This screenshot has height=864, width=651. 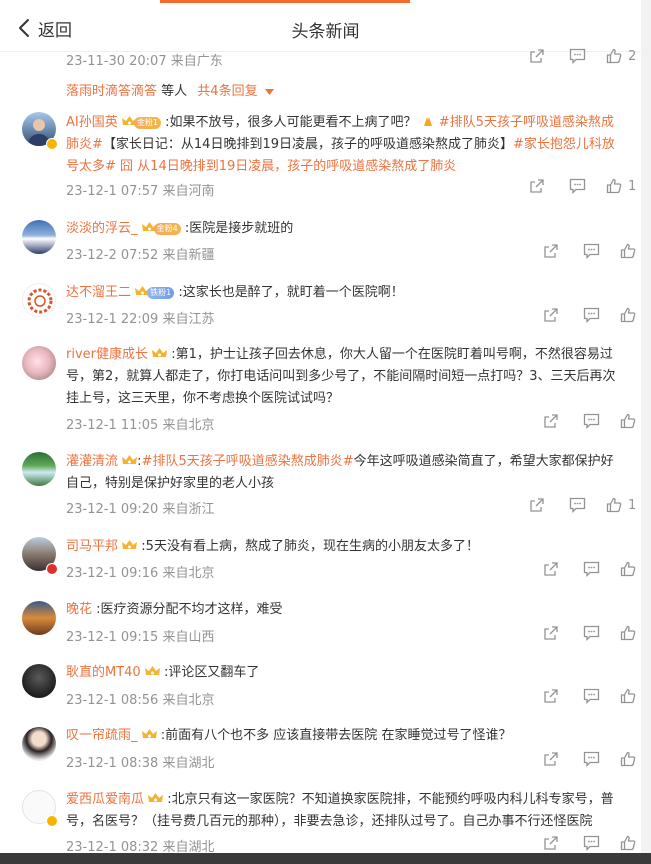 I want to click on comment-meta: 23-12-1 08:56 来自北京, so click(x=140, y=700).